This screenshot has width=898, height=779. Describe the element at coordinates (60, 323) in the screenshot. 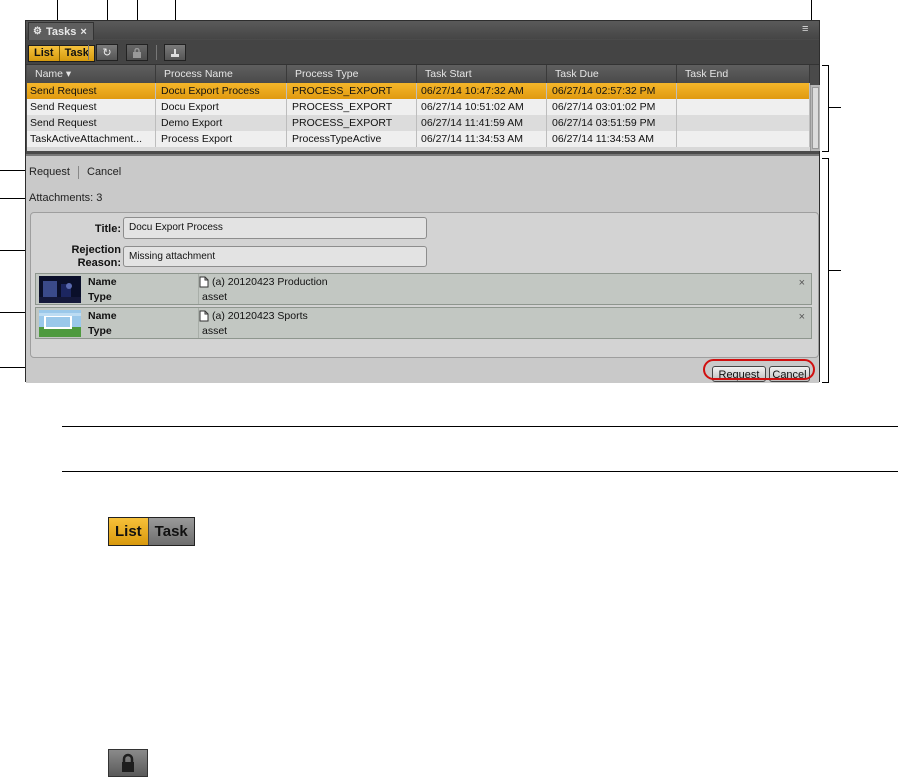

I see `sports-thumbnail` at that location.